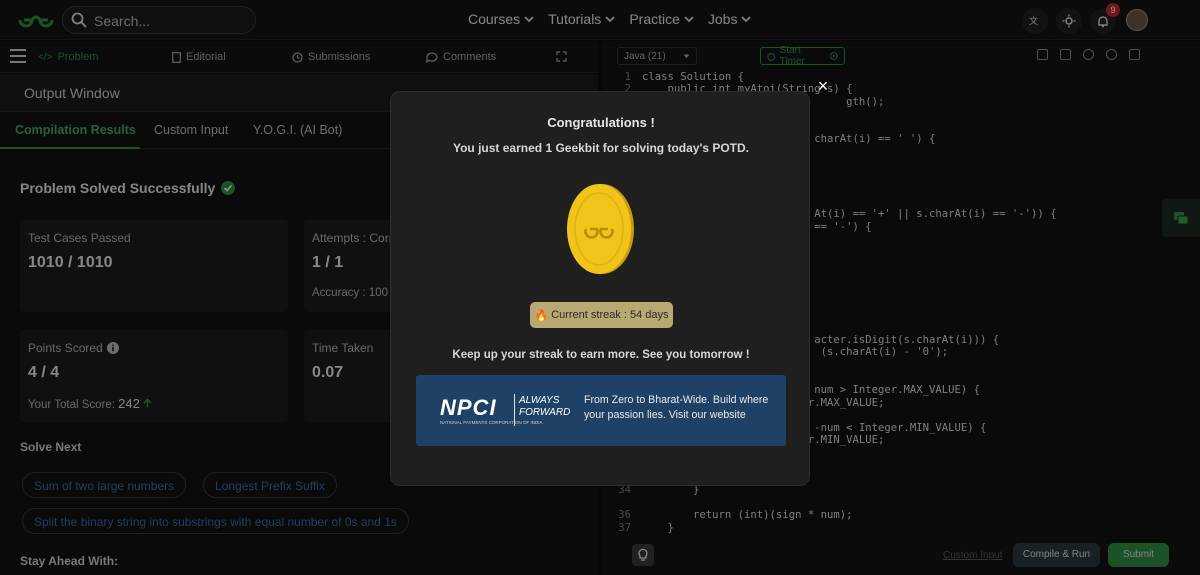 Image resolution: width=1200 pixels, height=575 pixels. What do you see at coordinates (823, 86) in the screenshot?
I see `close-icon: ×` at bounding box center [823, 86].